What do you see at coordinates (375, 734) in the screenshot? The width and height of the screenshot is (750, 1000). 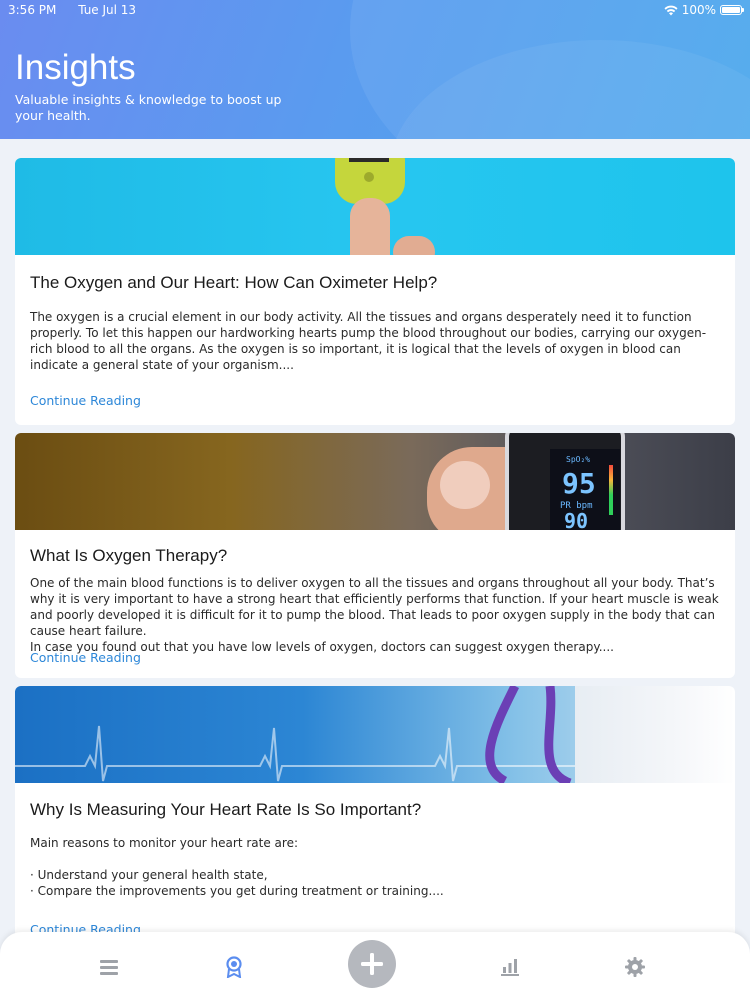 I see `article-image-stethoscope` at bounding box center [375, 734].